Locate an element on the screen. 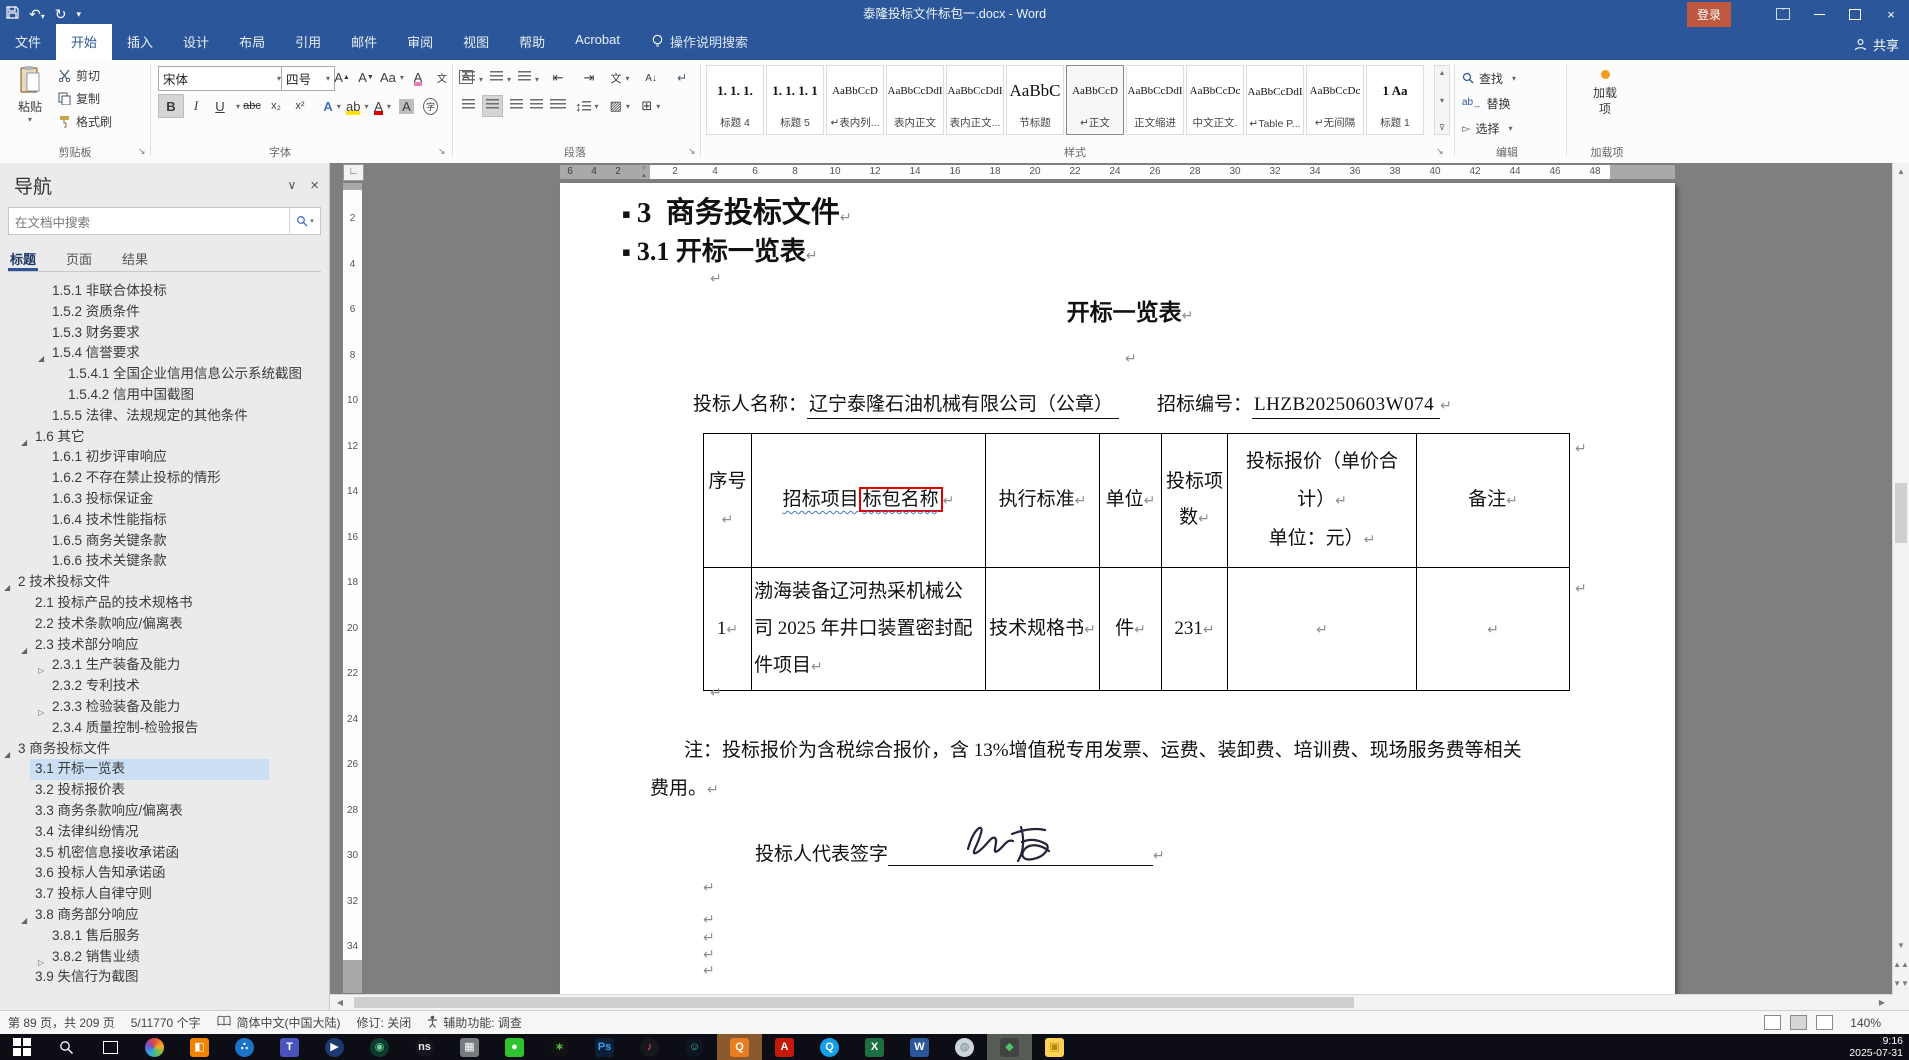 Image resolution: width=1909 pixels, height=1060 pixels. minimize-button is located at coordinates (1819, 14).